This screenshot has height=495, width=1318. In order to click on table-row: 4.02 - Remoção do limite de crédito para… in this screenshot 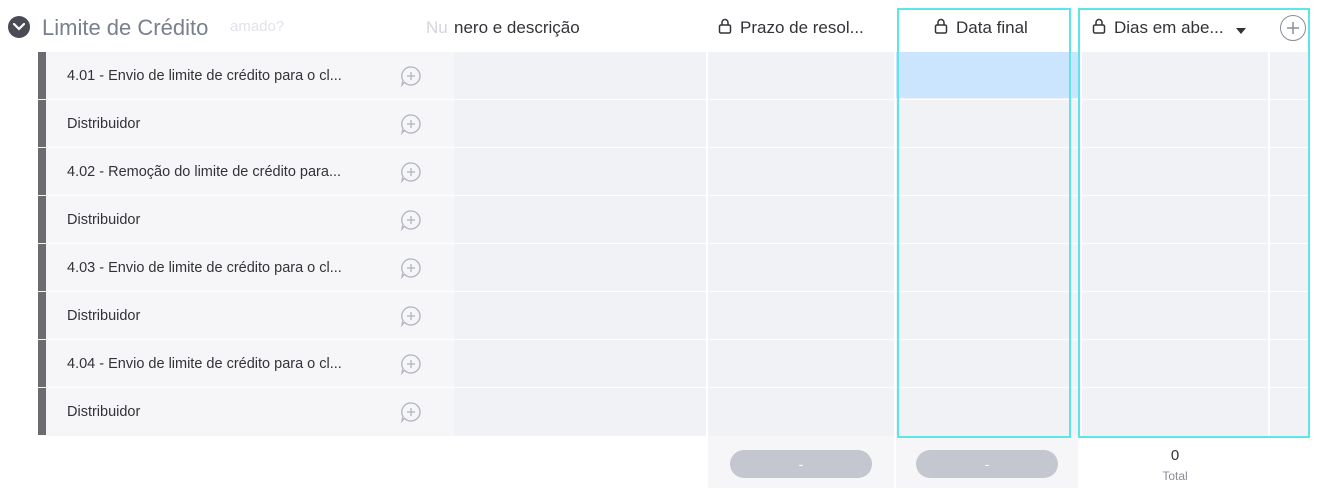, I will do `click(246, 171)`.